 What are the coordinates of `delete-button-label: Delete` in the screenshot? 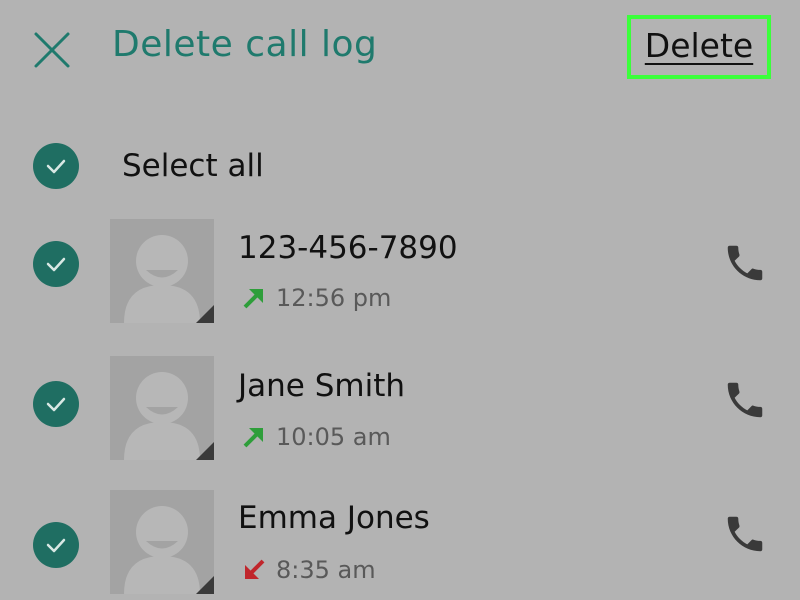 It's located at (699, 45).